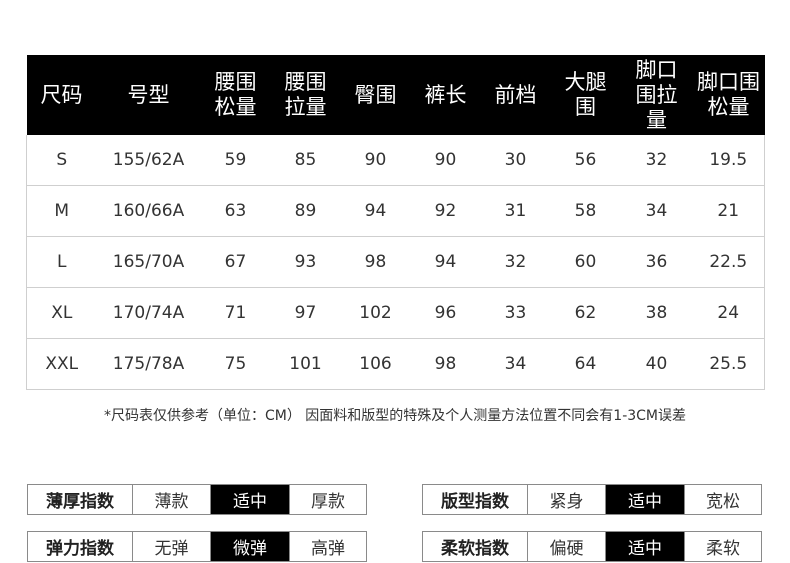  I want to click on measure-cell: 96, so click(445, 313).